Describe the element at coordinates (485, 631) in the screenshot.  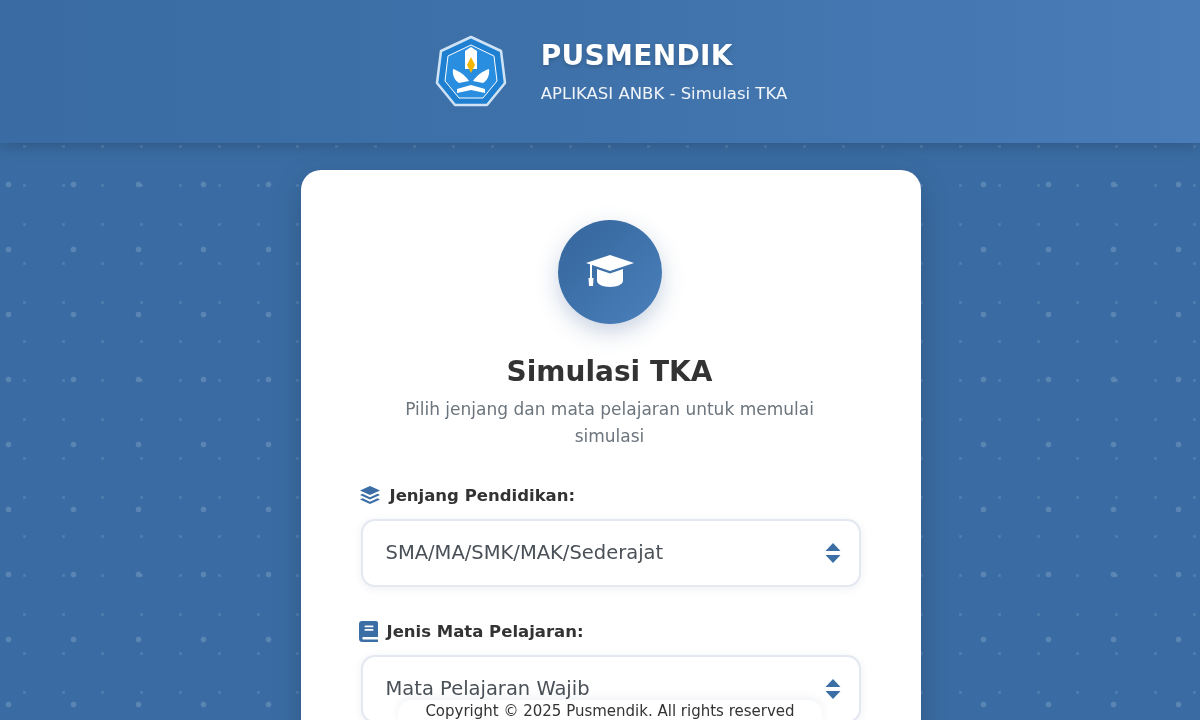
I see `field-label: Jenis Mata Pelajaran:` at that location.